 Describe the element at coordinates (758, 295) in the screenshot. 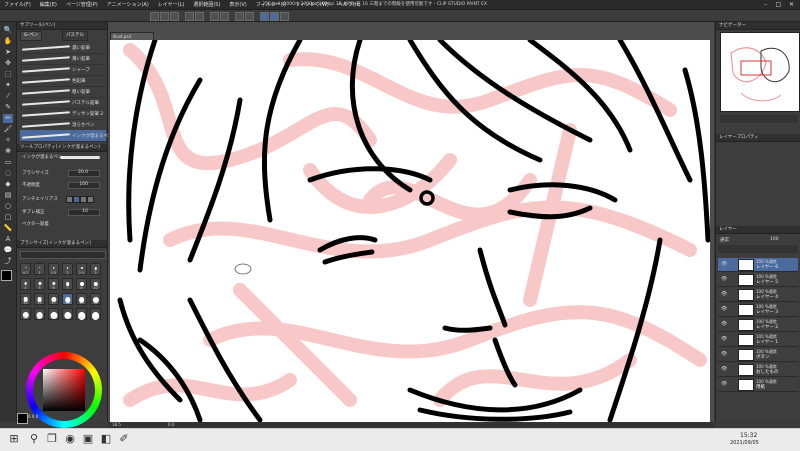

I see `layer-row: 👁 100 %通常 レイヤー 4` at that location.